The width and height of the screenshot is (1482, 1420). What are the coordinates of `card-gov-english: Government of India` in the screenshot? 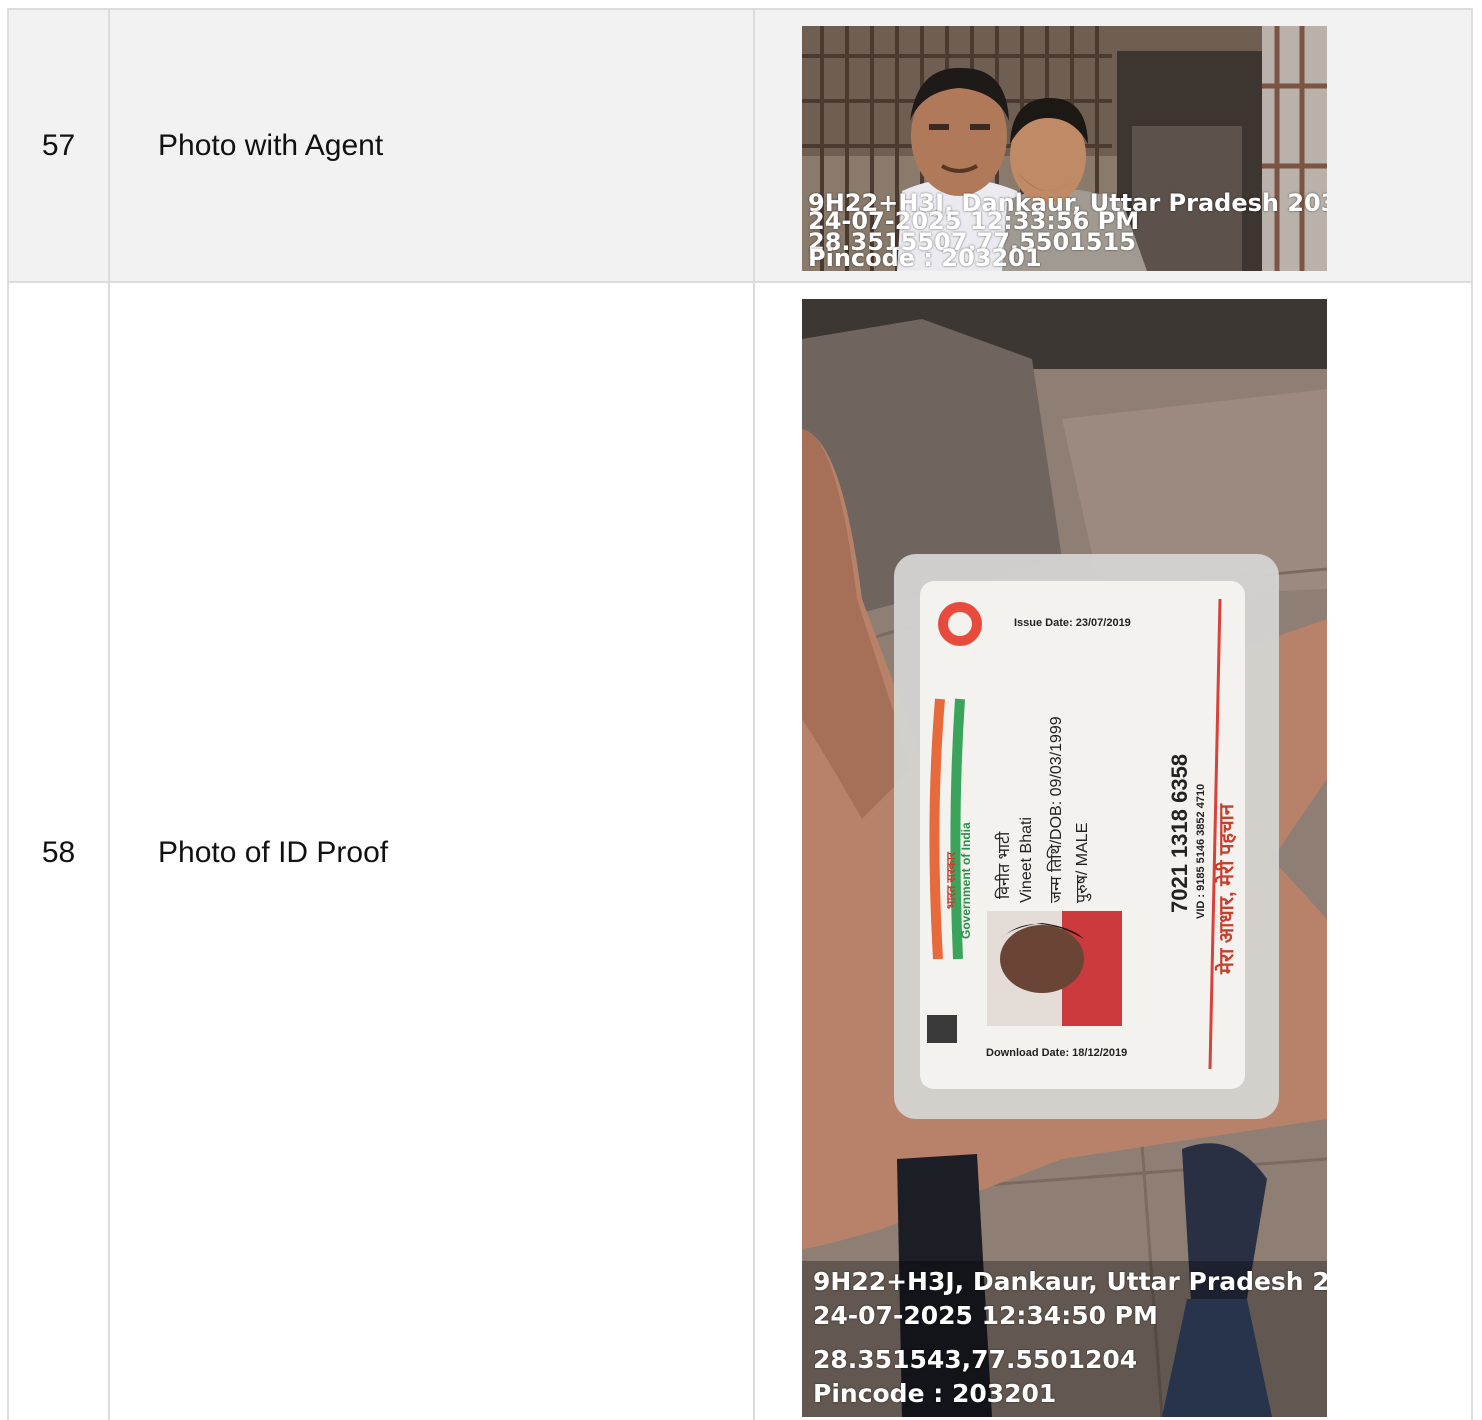 It's located at (966, 880).